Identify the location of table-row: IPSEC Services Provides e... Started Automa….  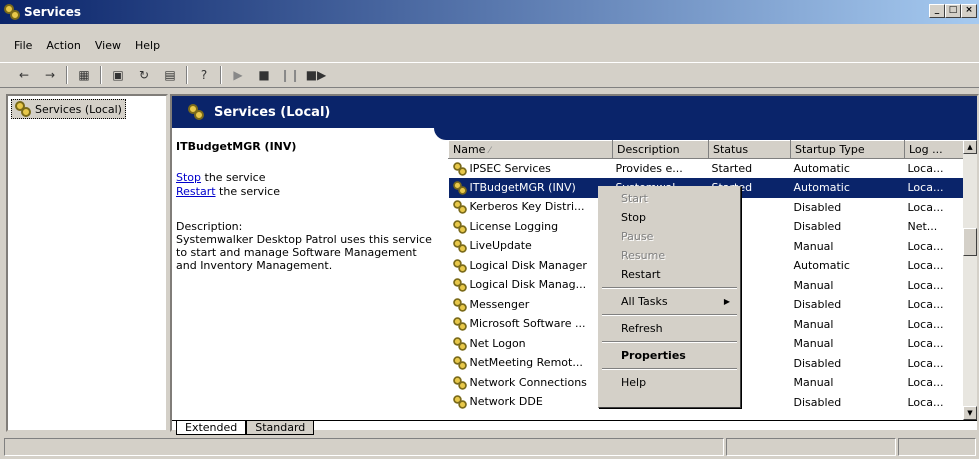
(707, 169).